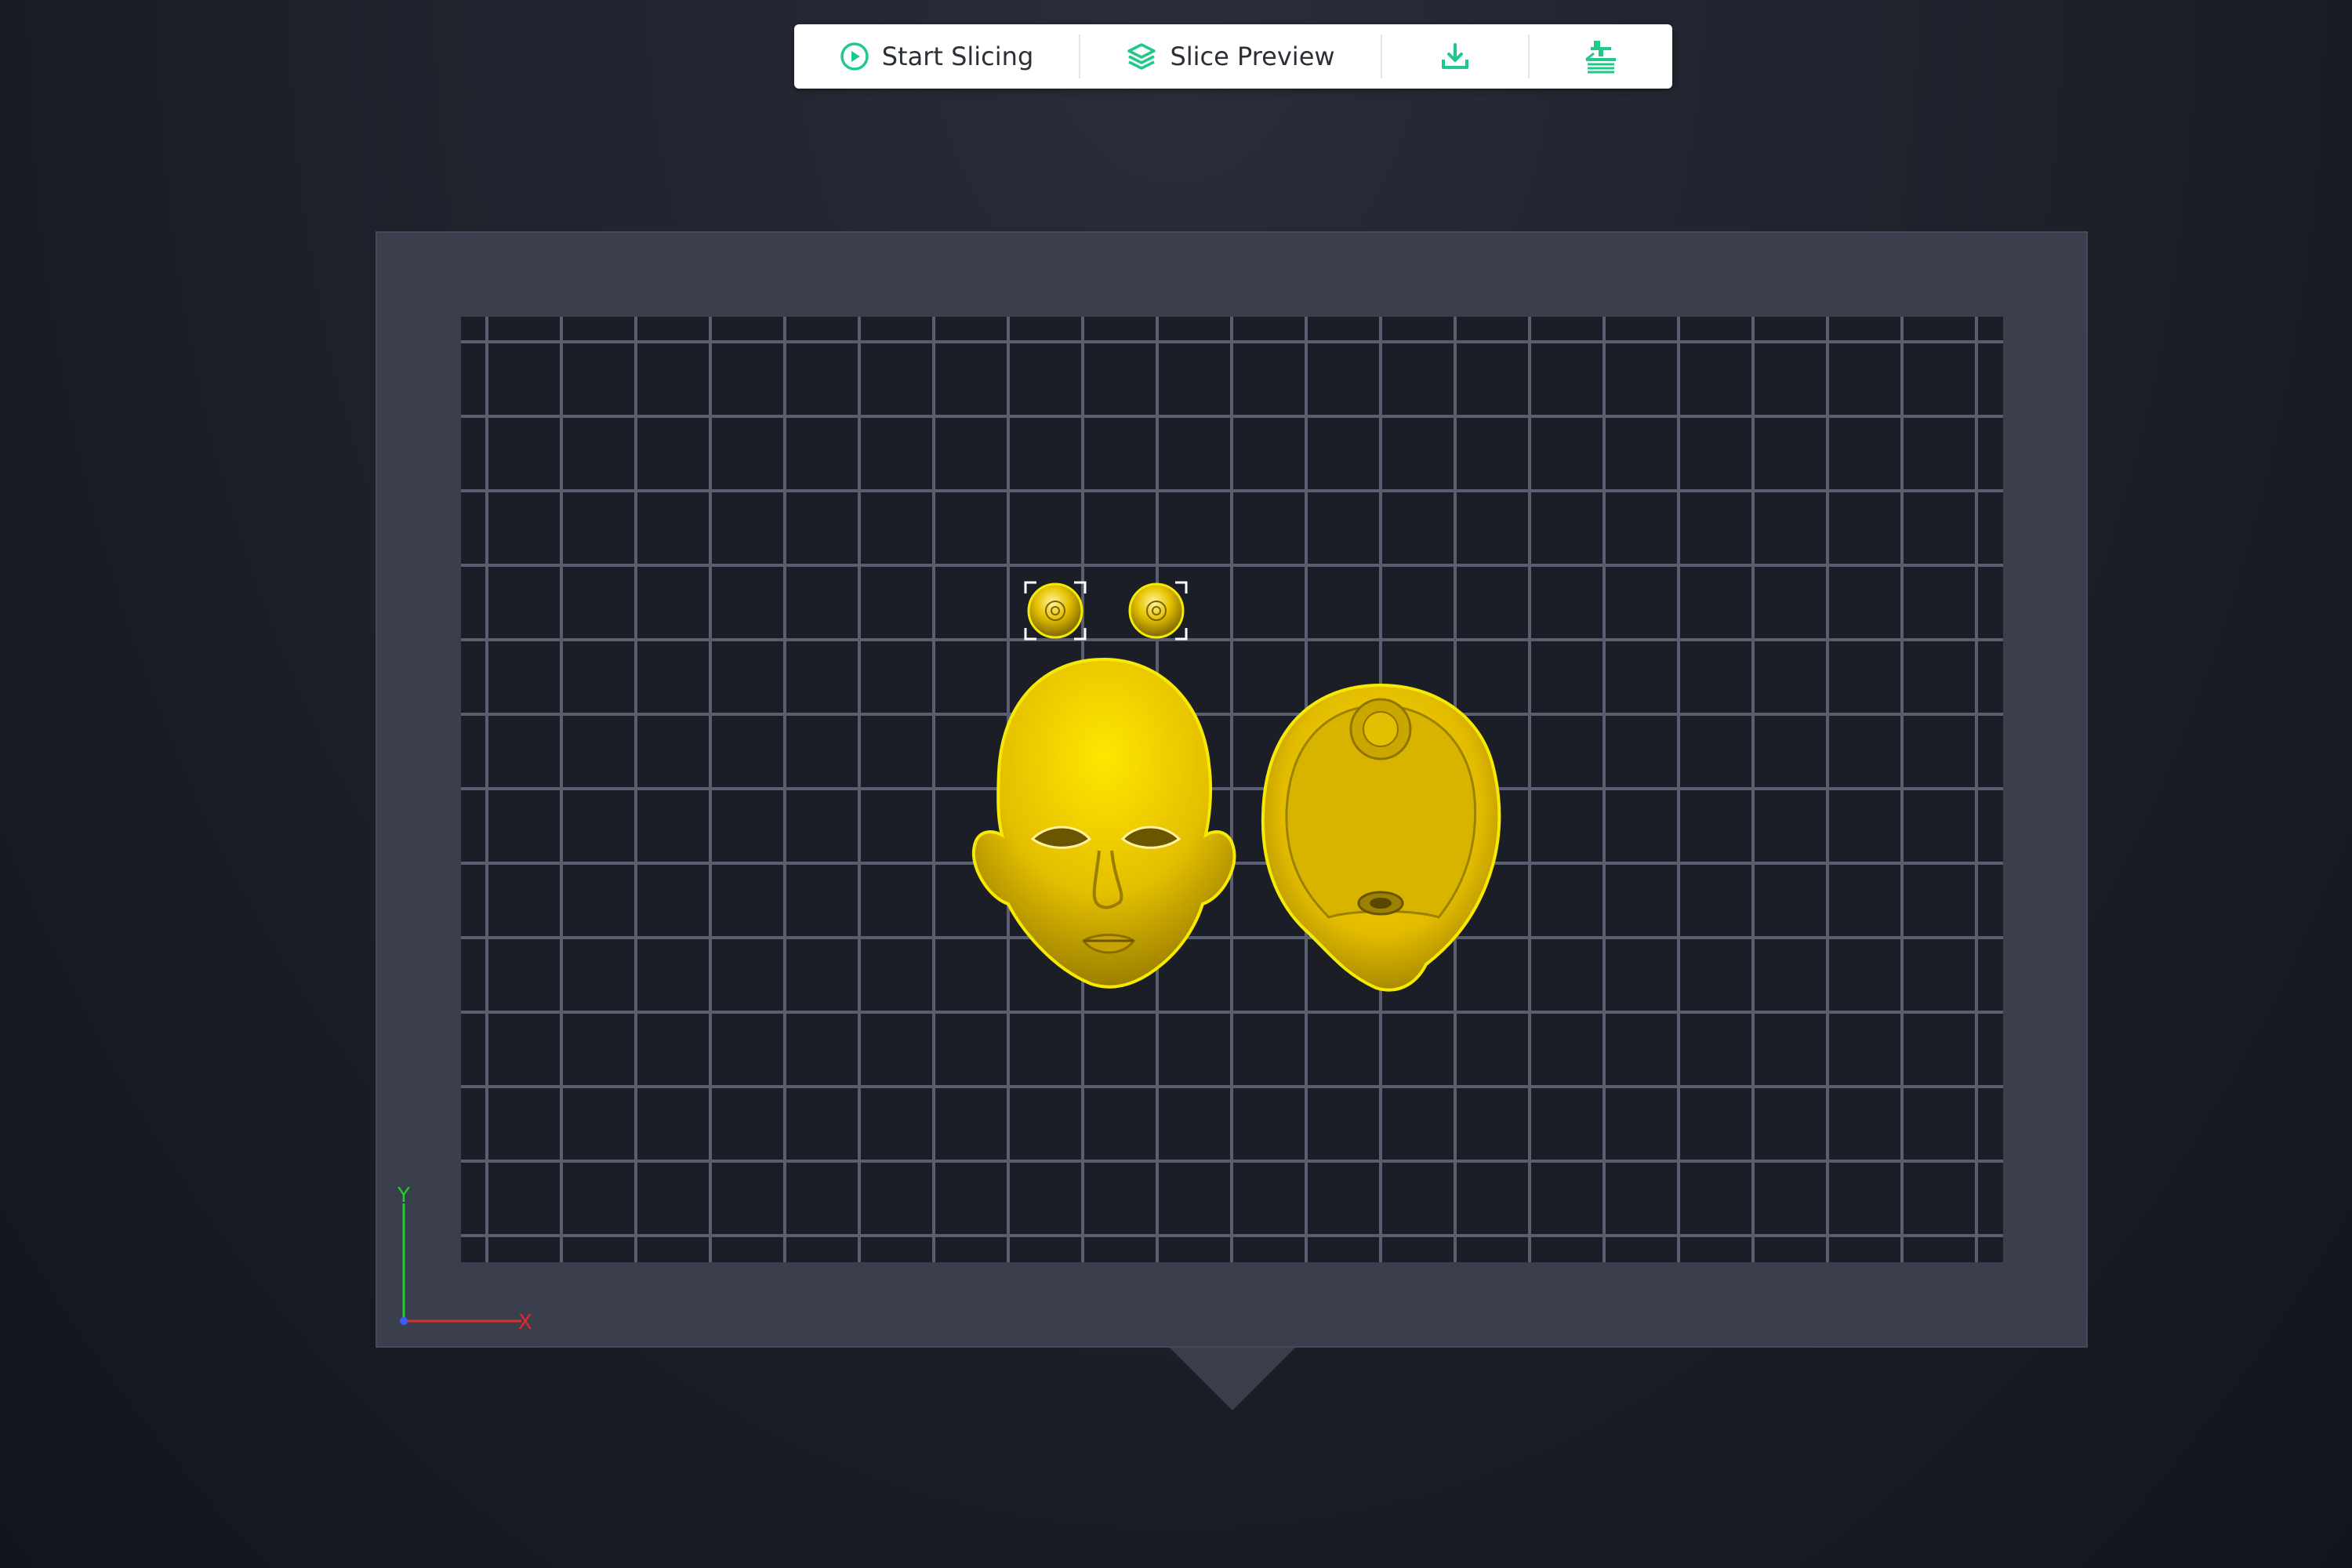  I want to click on download-button, so click(1455, 56).